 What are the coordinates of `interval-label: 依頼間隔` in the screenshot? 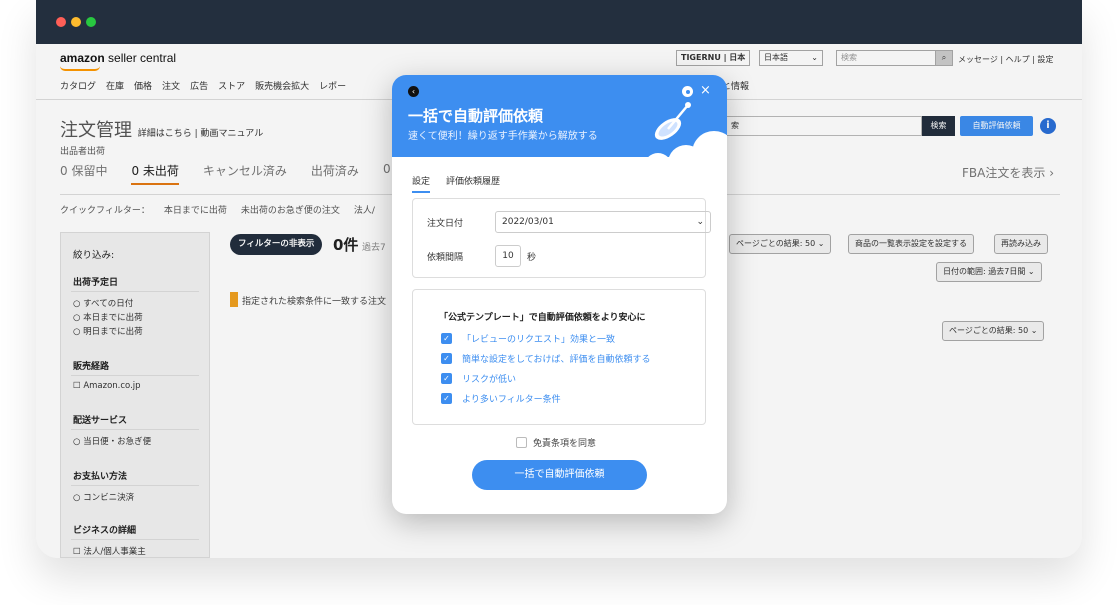 It's located at (445, 258).